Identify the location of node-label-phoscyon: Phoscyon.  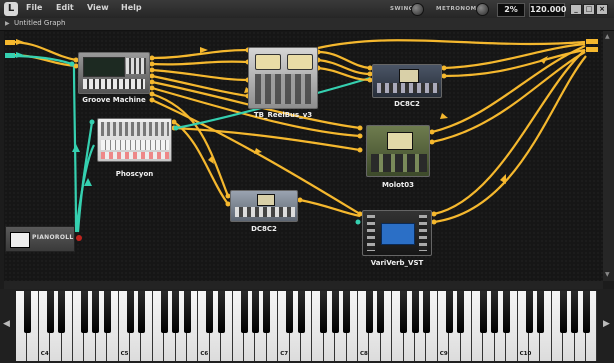
(134, 174).